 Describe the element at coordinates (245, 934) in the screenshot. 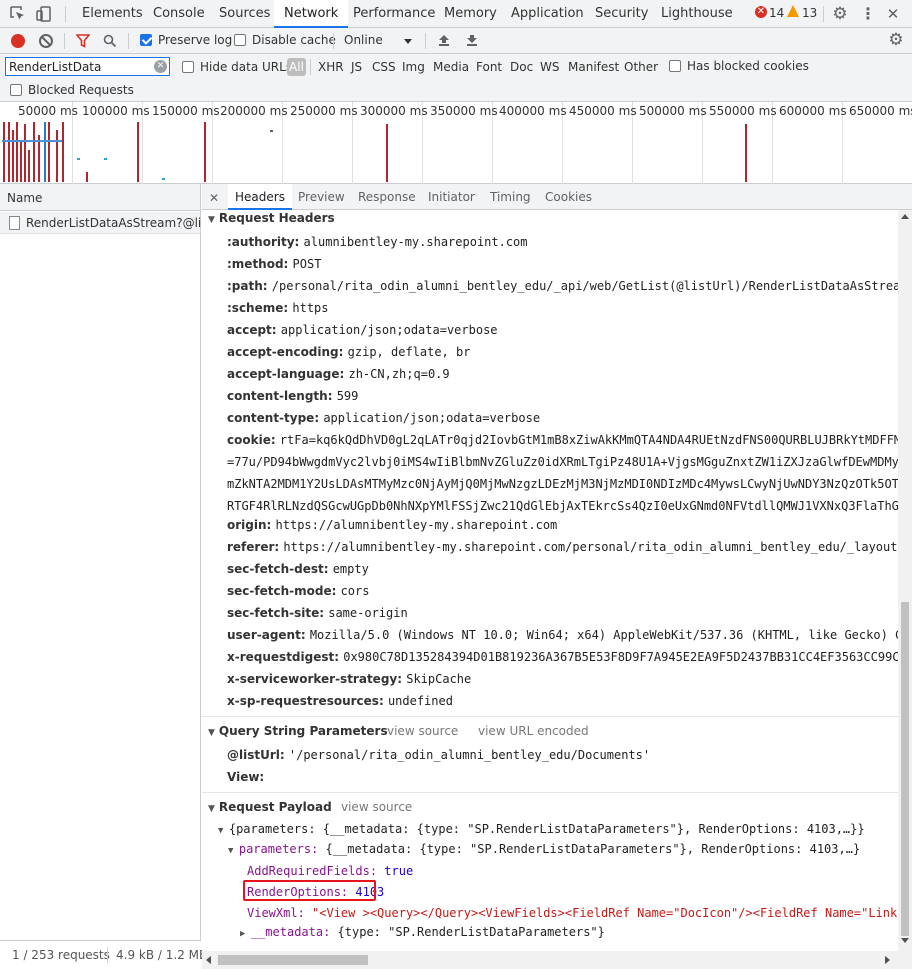

I see `expand-triangle-icon: ▶` at that location.